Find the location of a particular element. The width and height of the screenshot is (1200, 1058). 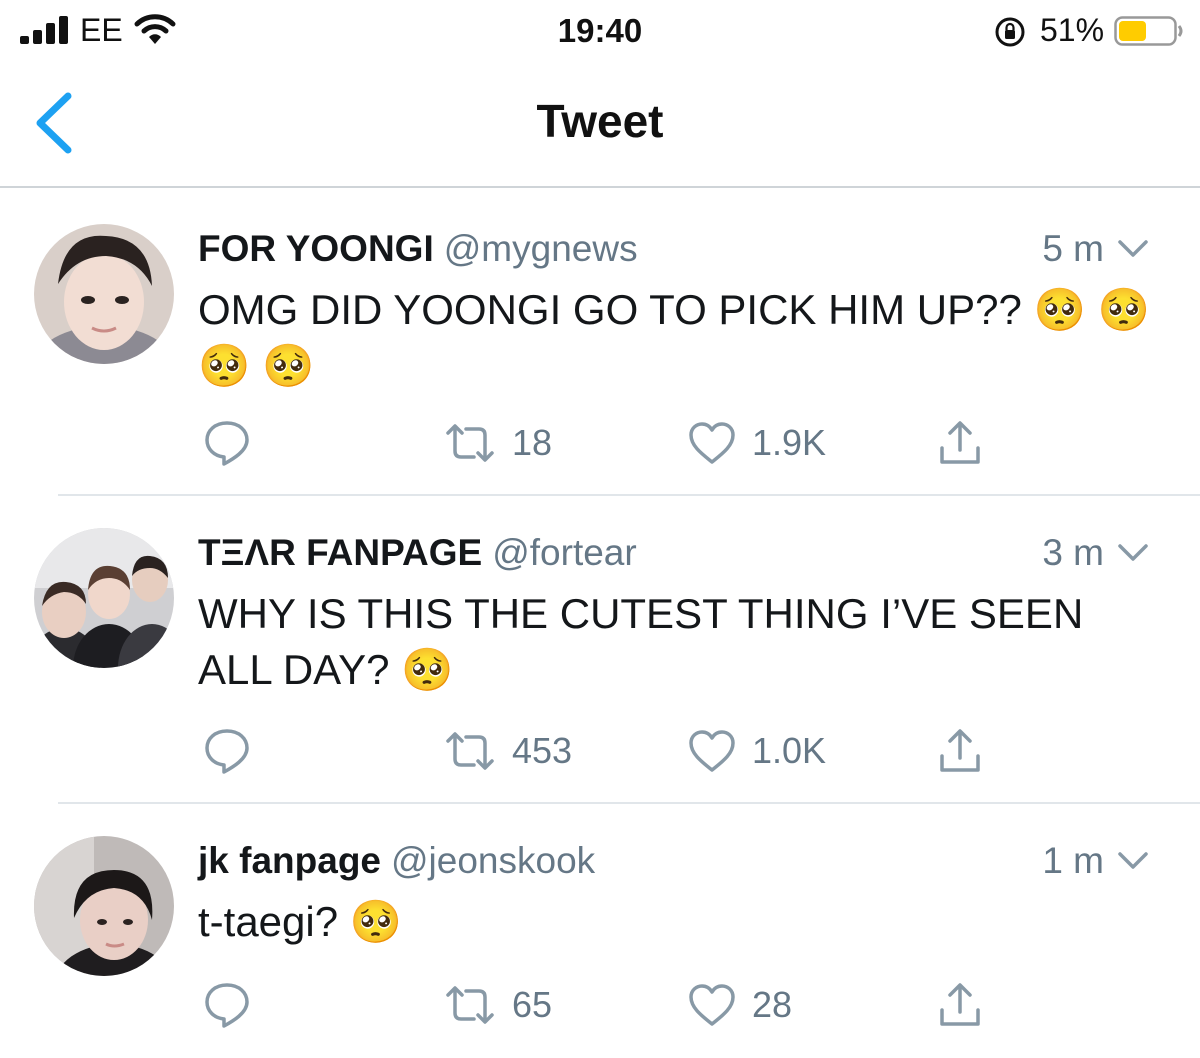

display-name: jk fanpage is located at coordinates (289, 860).